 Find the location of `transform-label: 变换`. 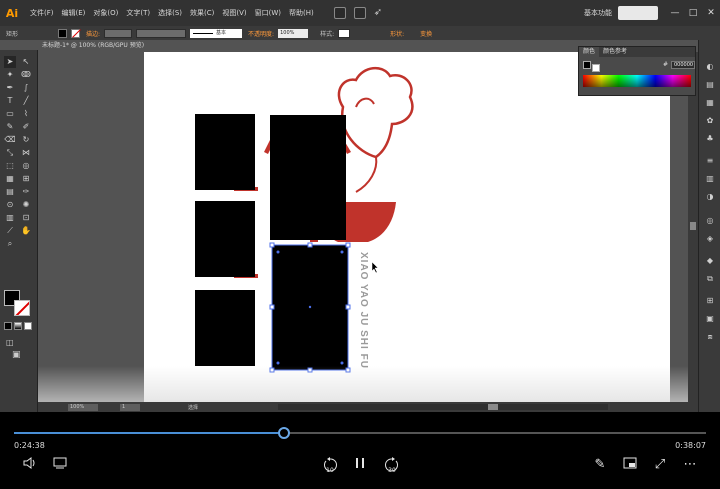

transform-label: 变换 is located at coordinates (426, 33).